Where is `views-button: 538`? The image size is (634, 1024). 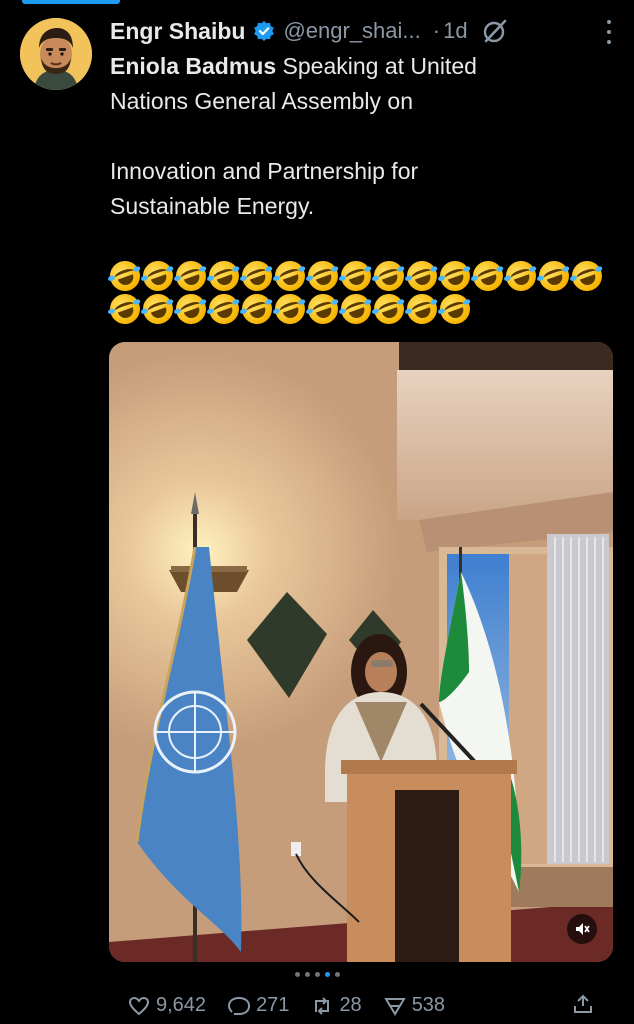 views-button: 538 is located at coordinates (414, 1005).